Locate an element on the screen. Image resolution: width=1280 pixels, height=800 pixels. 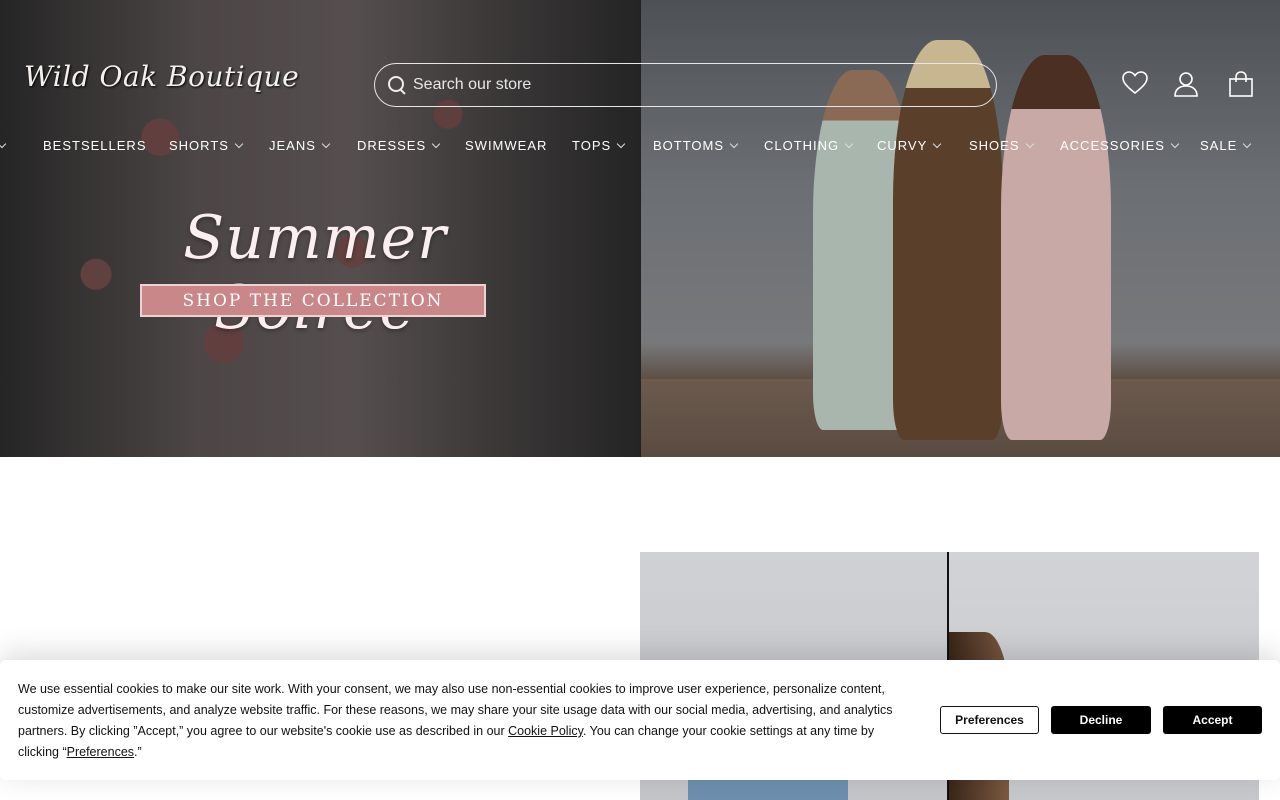
search-input is located at coordinates (683, 85).